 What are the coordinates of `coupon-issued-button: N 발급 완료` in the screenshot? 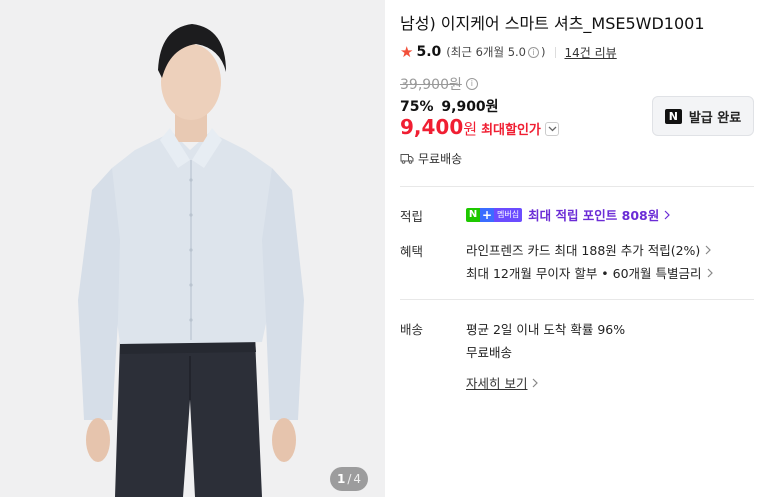 It's located at (703, 116).